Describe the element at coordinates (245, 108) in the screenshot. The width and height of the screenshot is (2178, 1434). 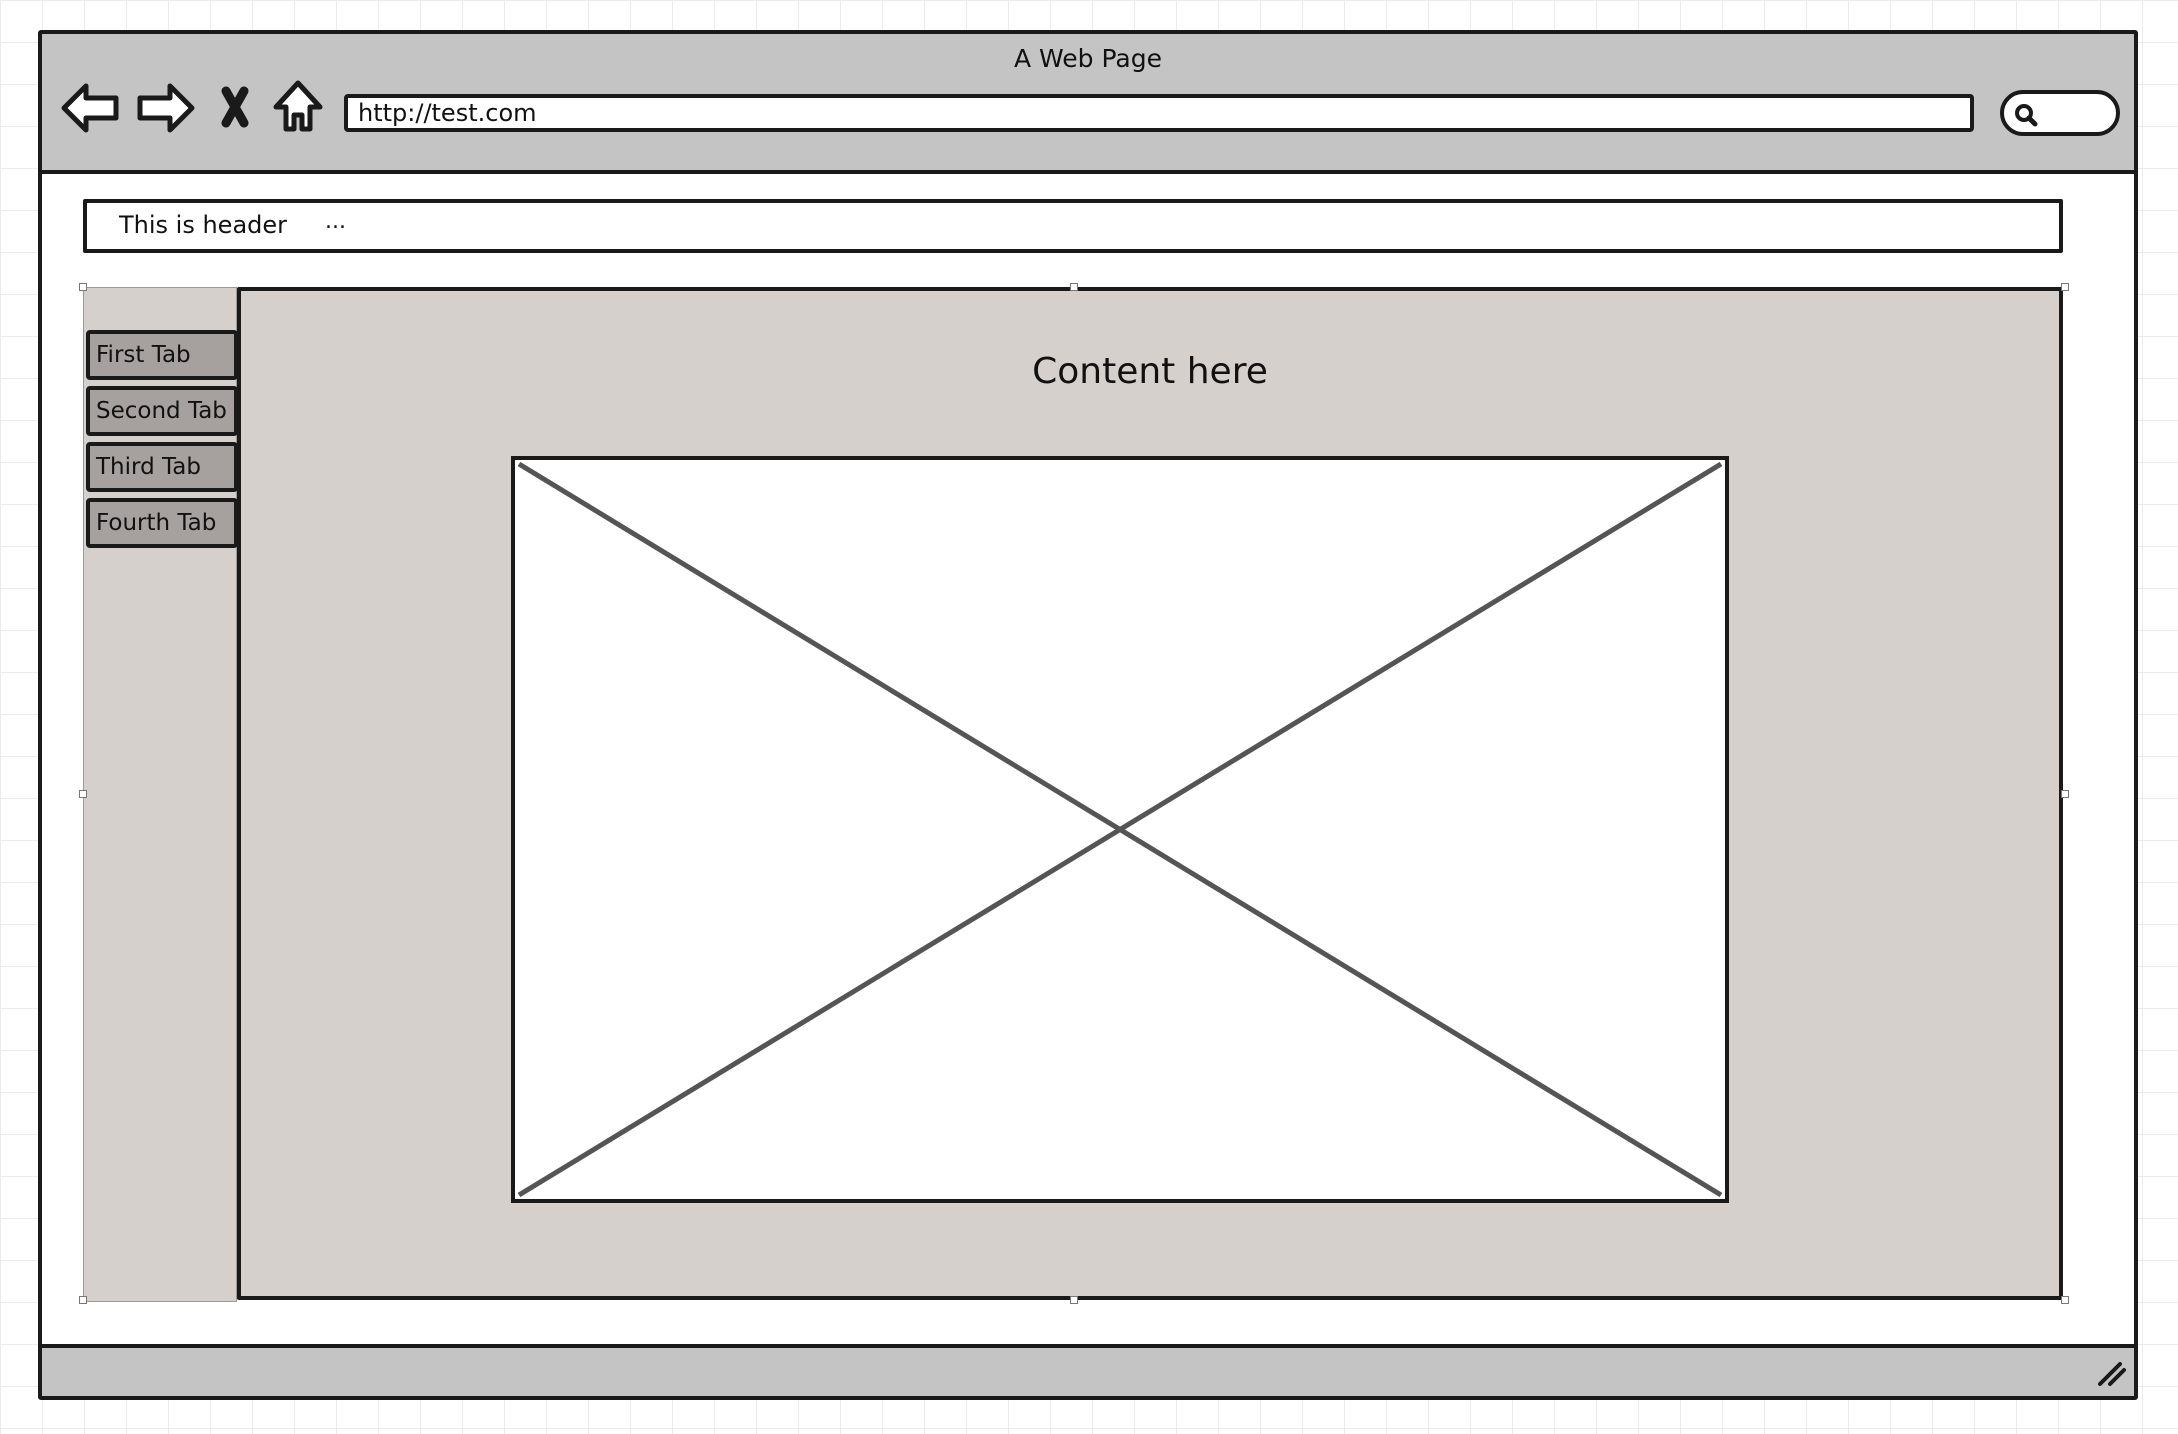
I see `stop-icon` at that location.